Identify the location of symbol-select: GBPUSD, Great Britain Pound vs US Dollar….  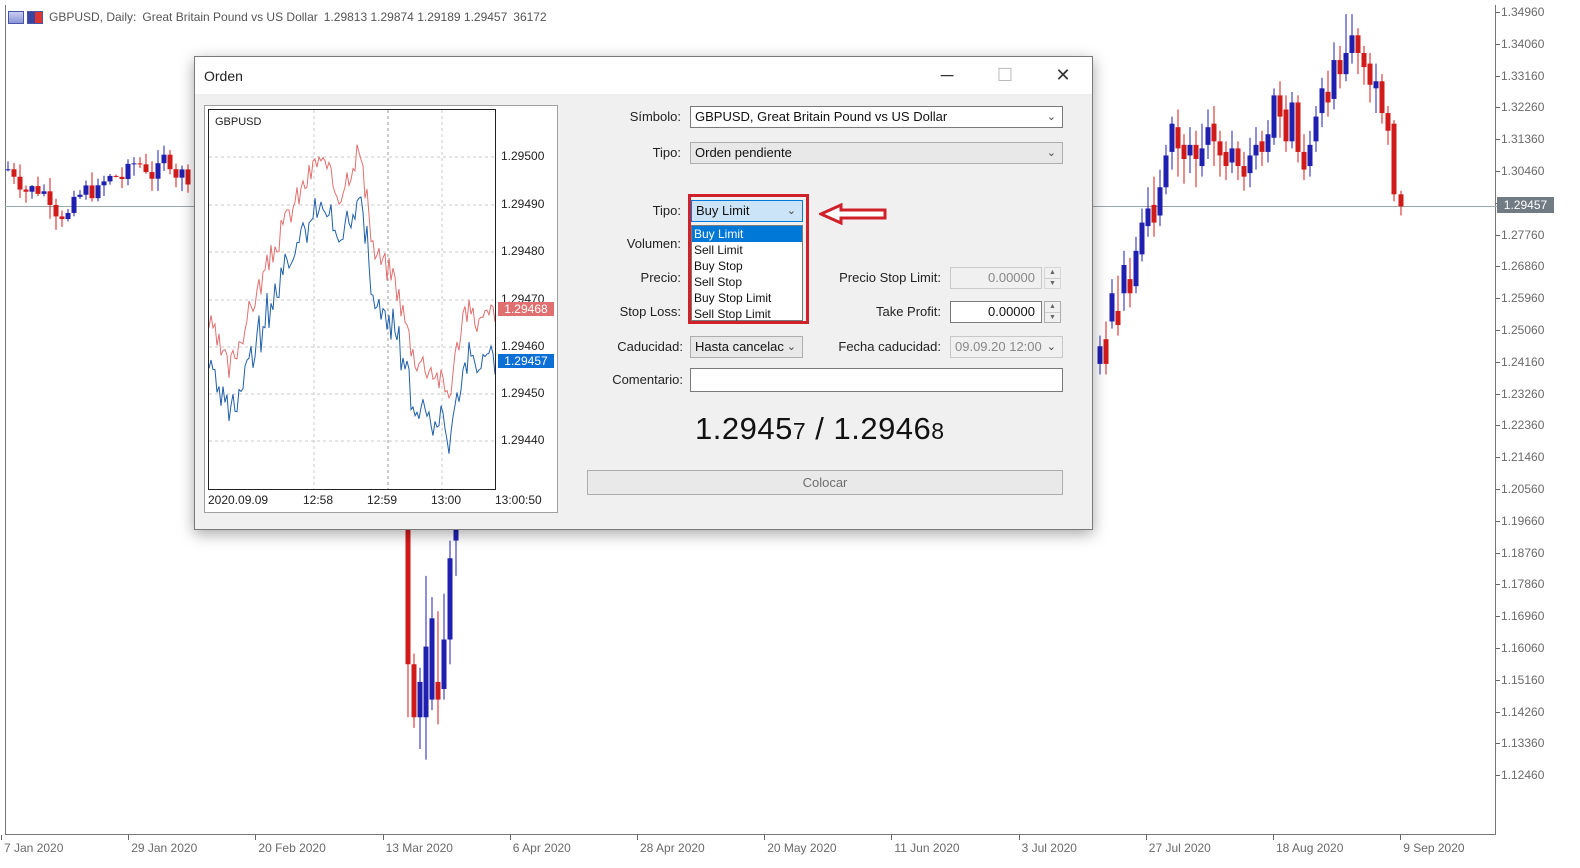
(876, 117).